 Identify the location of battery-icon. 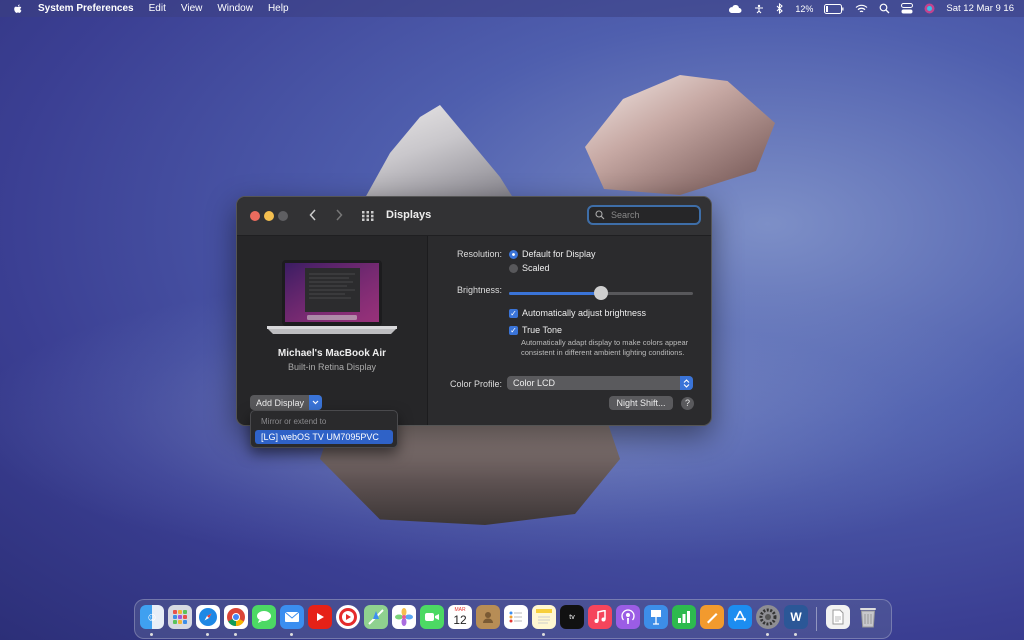
(834, 8).